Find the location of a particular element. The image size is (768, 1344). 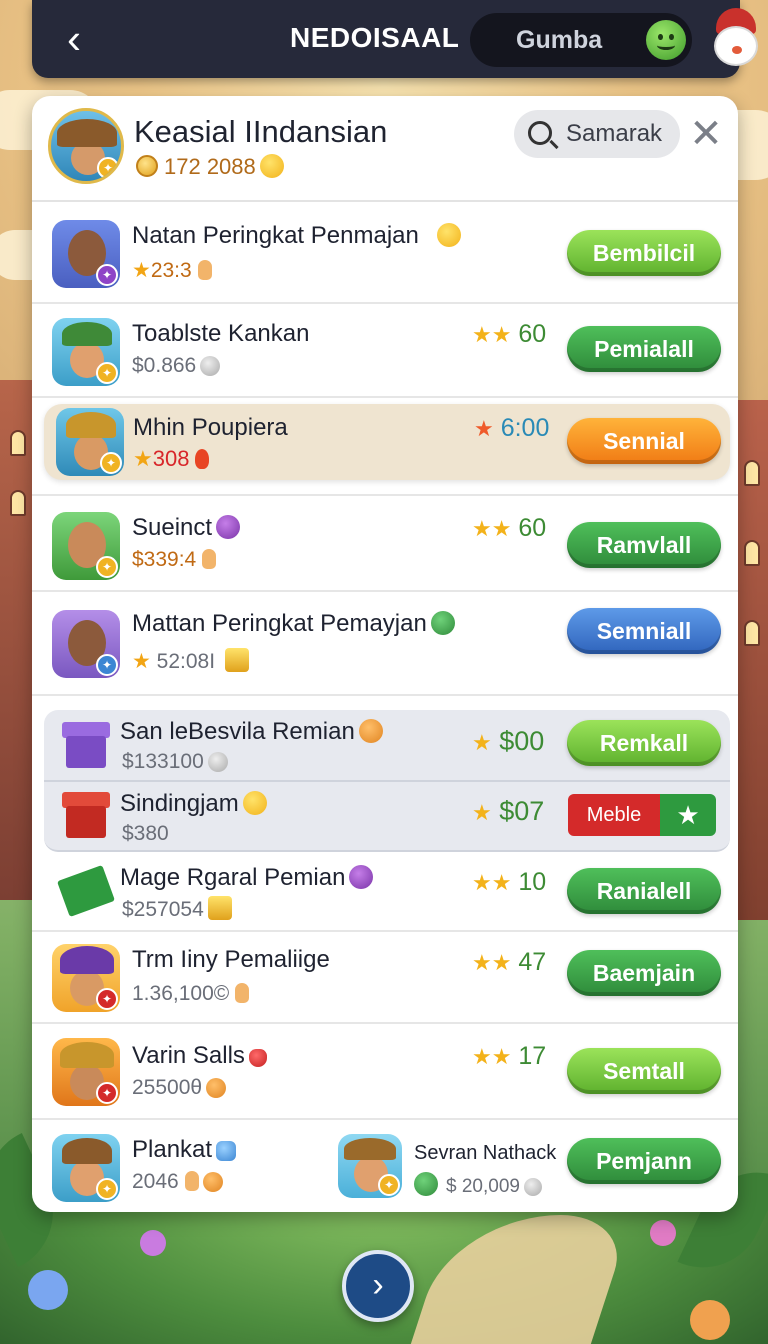

smiley-icon is located at coordinates (666, 40).